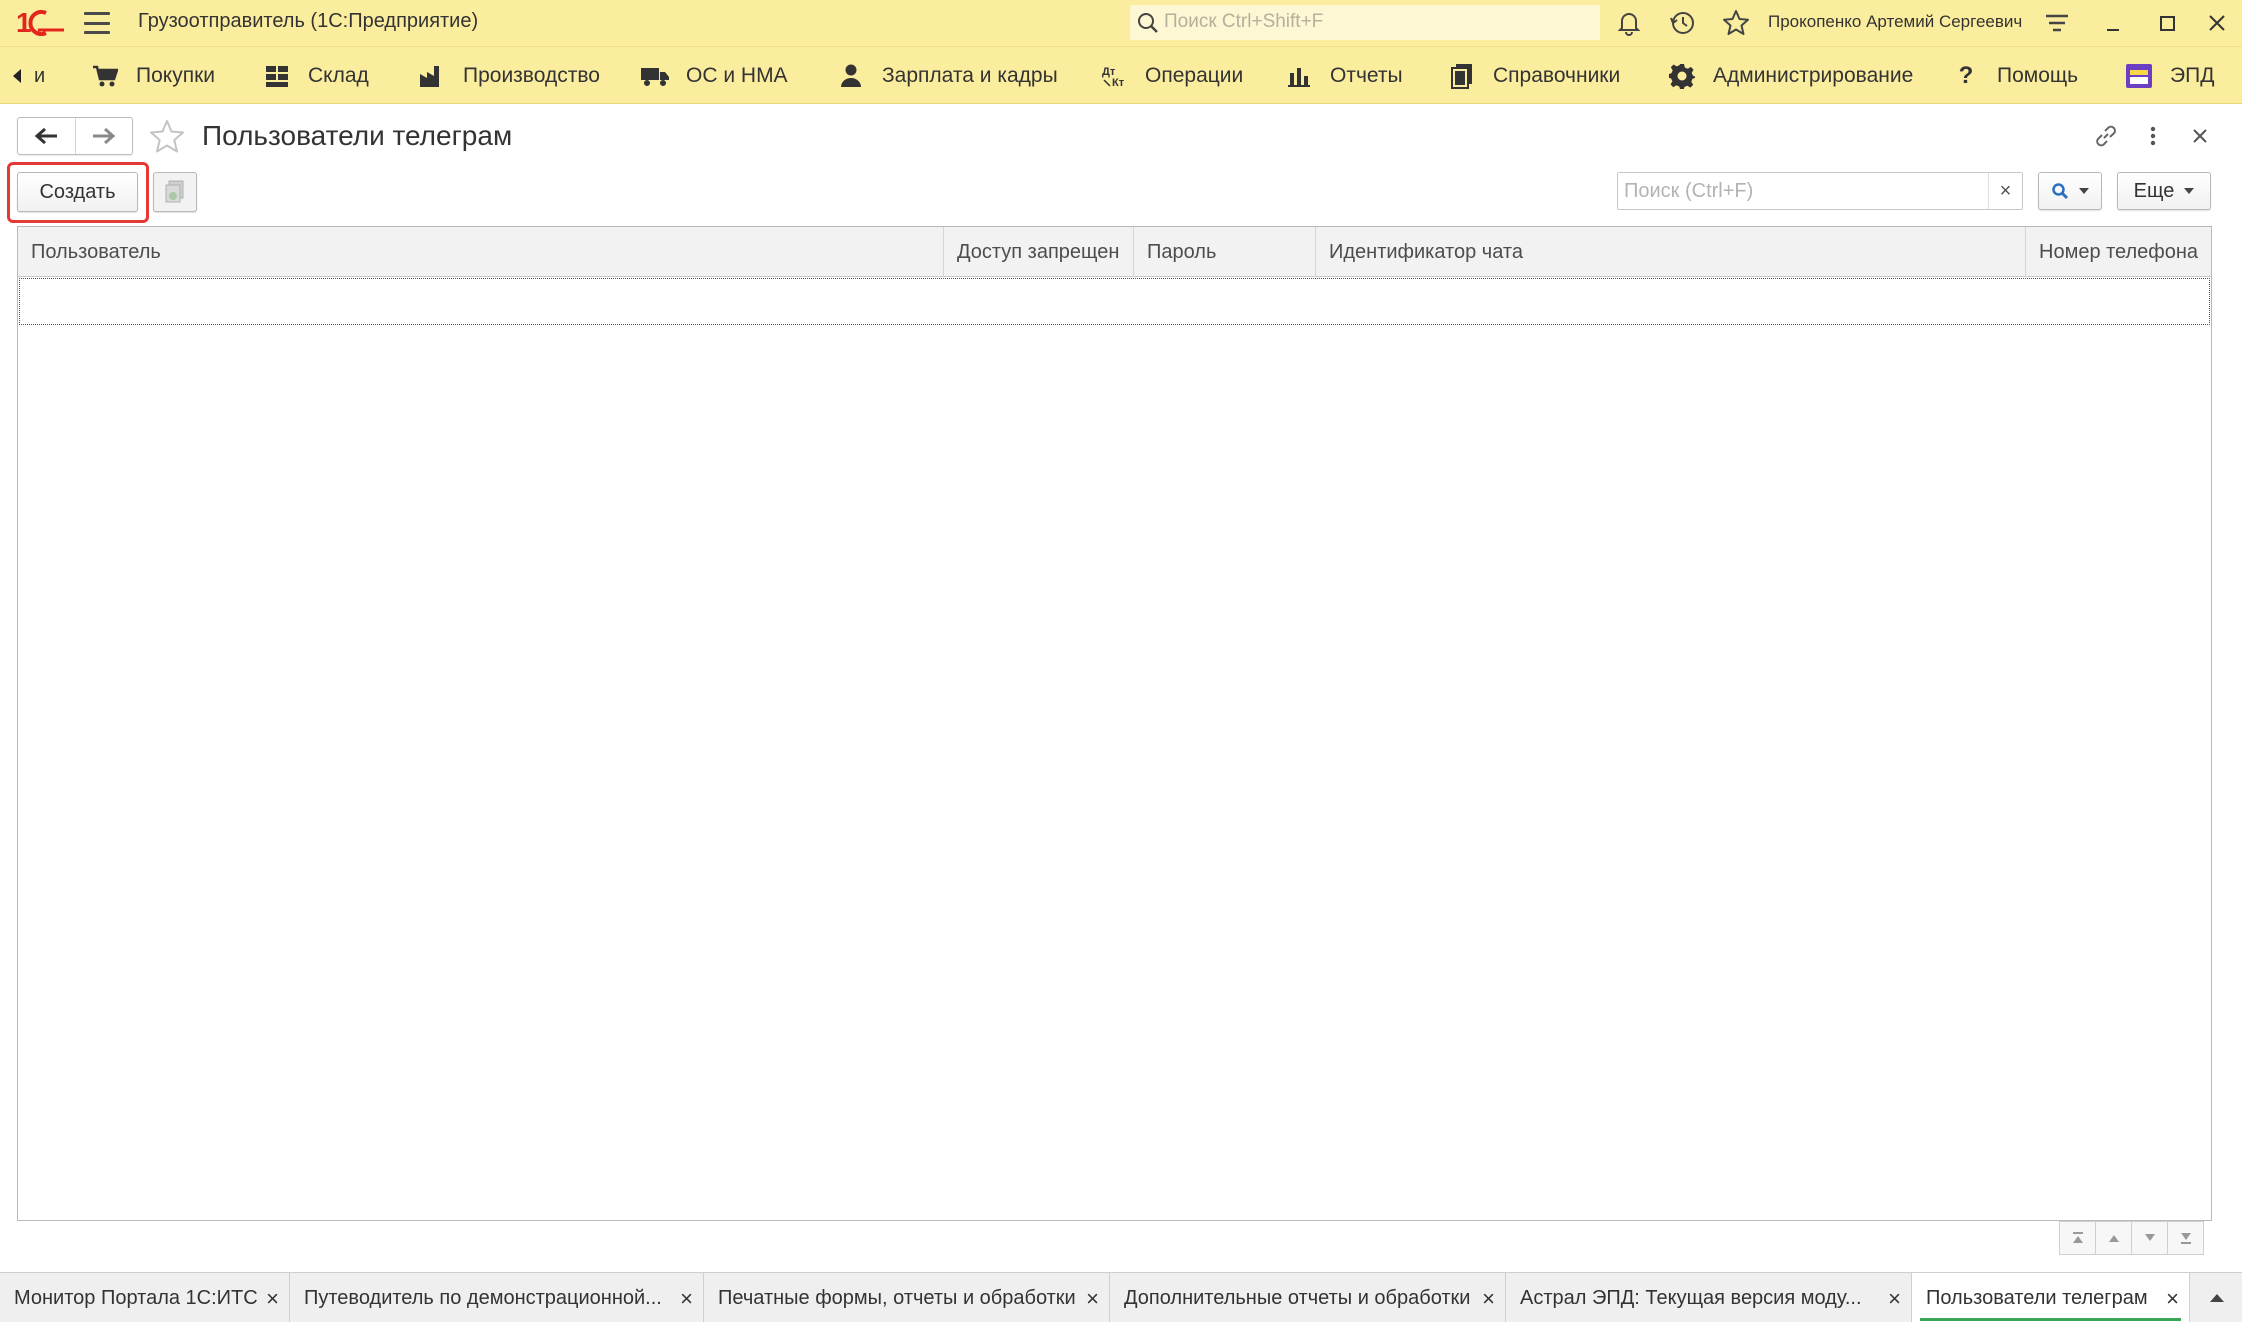 This screenshot has height=1322, width=2242. I want to click on epd-icon, so click(2139, 76).